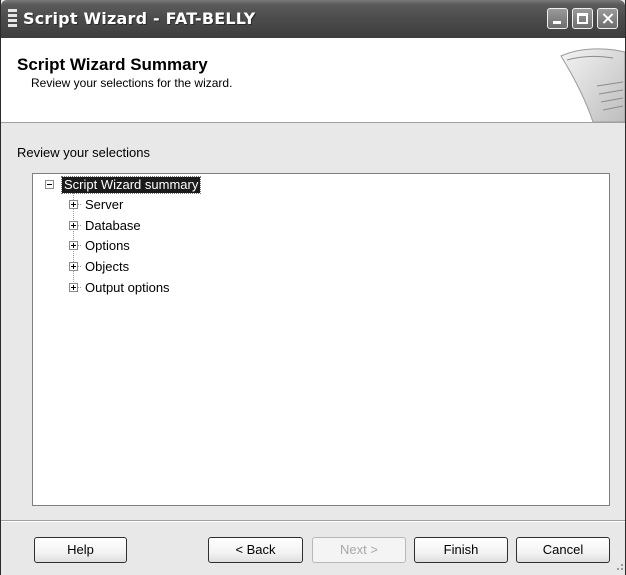  I want to click on review-label: Review your selections, so click(83, 152).